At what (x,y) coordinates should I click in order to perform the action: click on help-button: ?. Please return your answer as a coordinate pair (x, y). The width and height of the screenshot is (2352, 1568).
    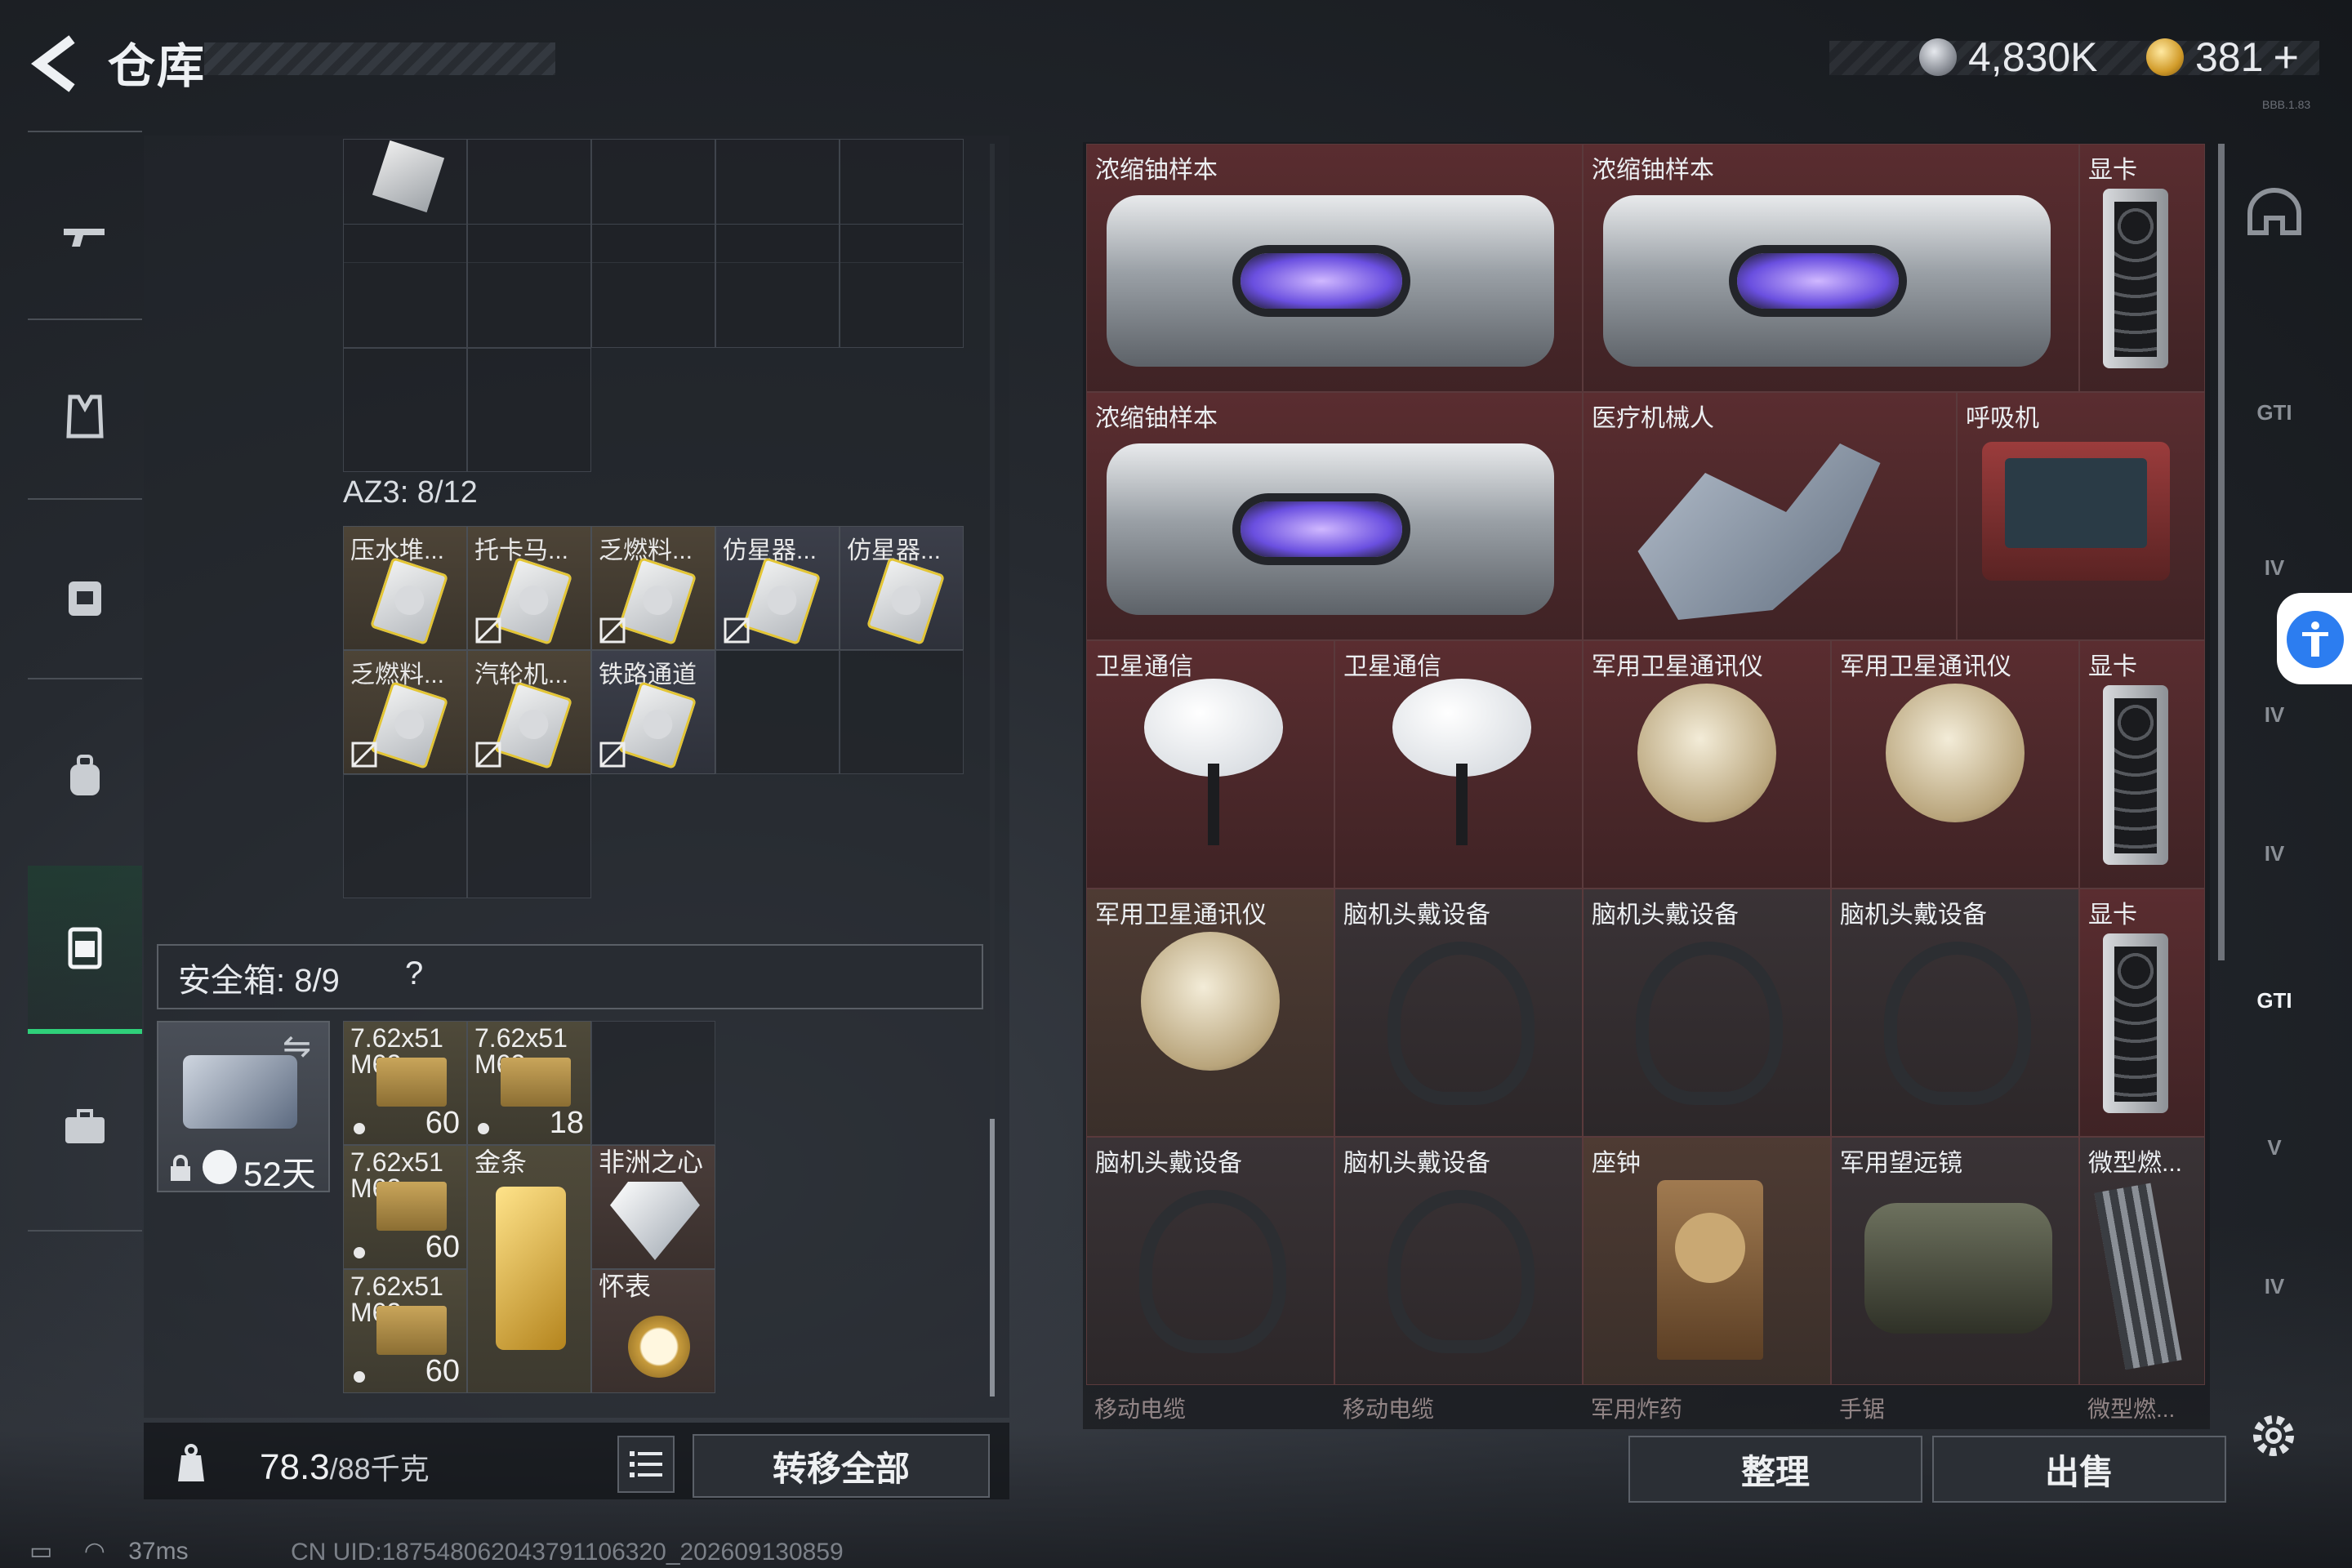
    Looking at the image, I should click on (414, 974).